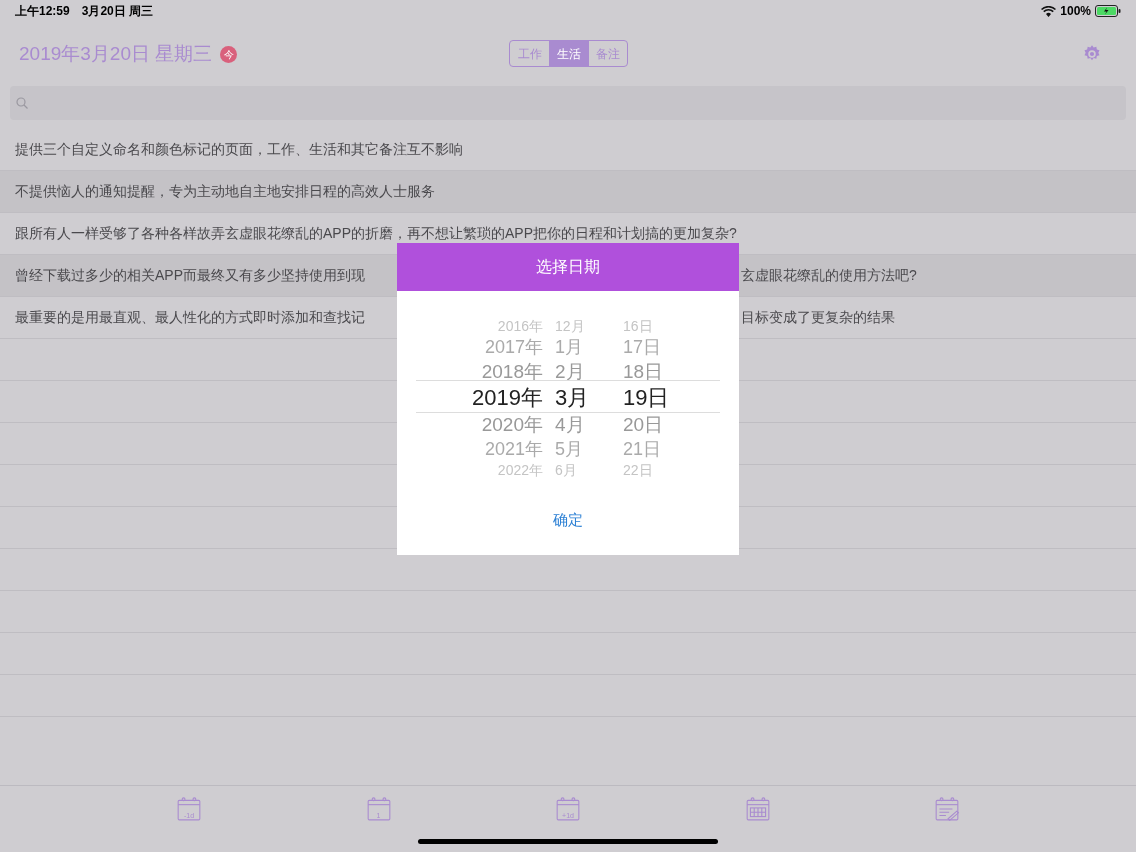  I want to click on battery-icon, so click(1108, 11).